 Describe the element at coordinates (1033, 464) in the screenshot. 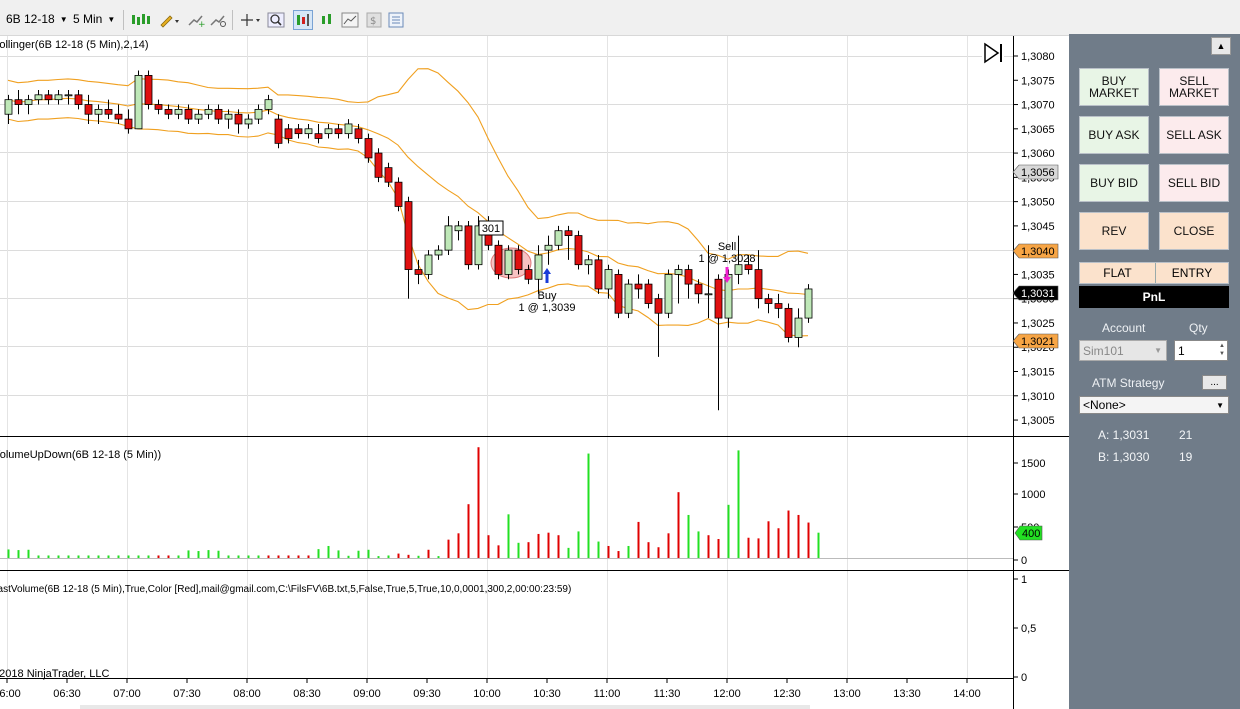

I see `volume-tick-label: 1500` at that location.